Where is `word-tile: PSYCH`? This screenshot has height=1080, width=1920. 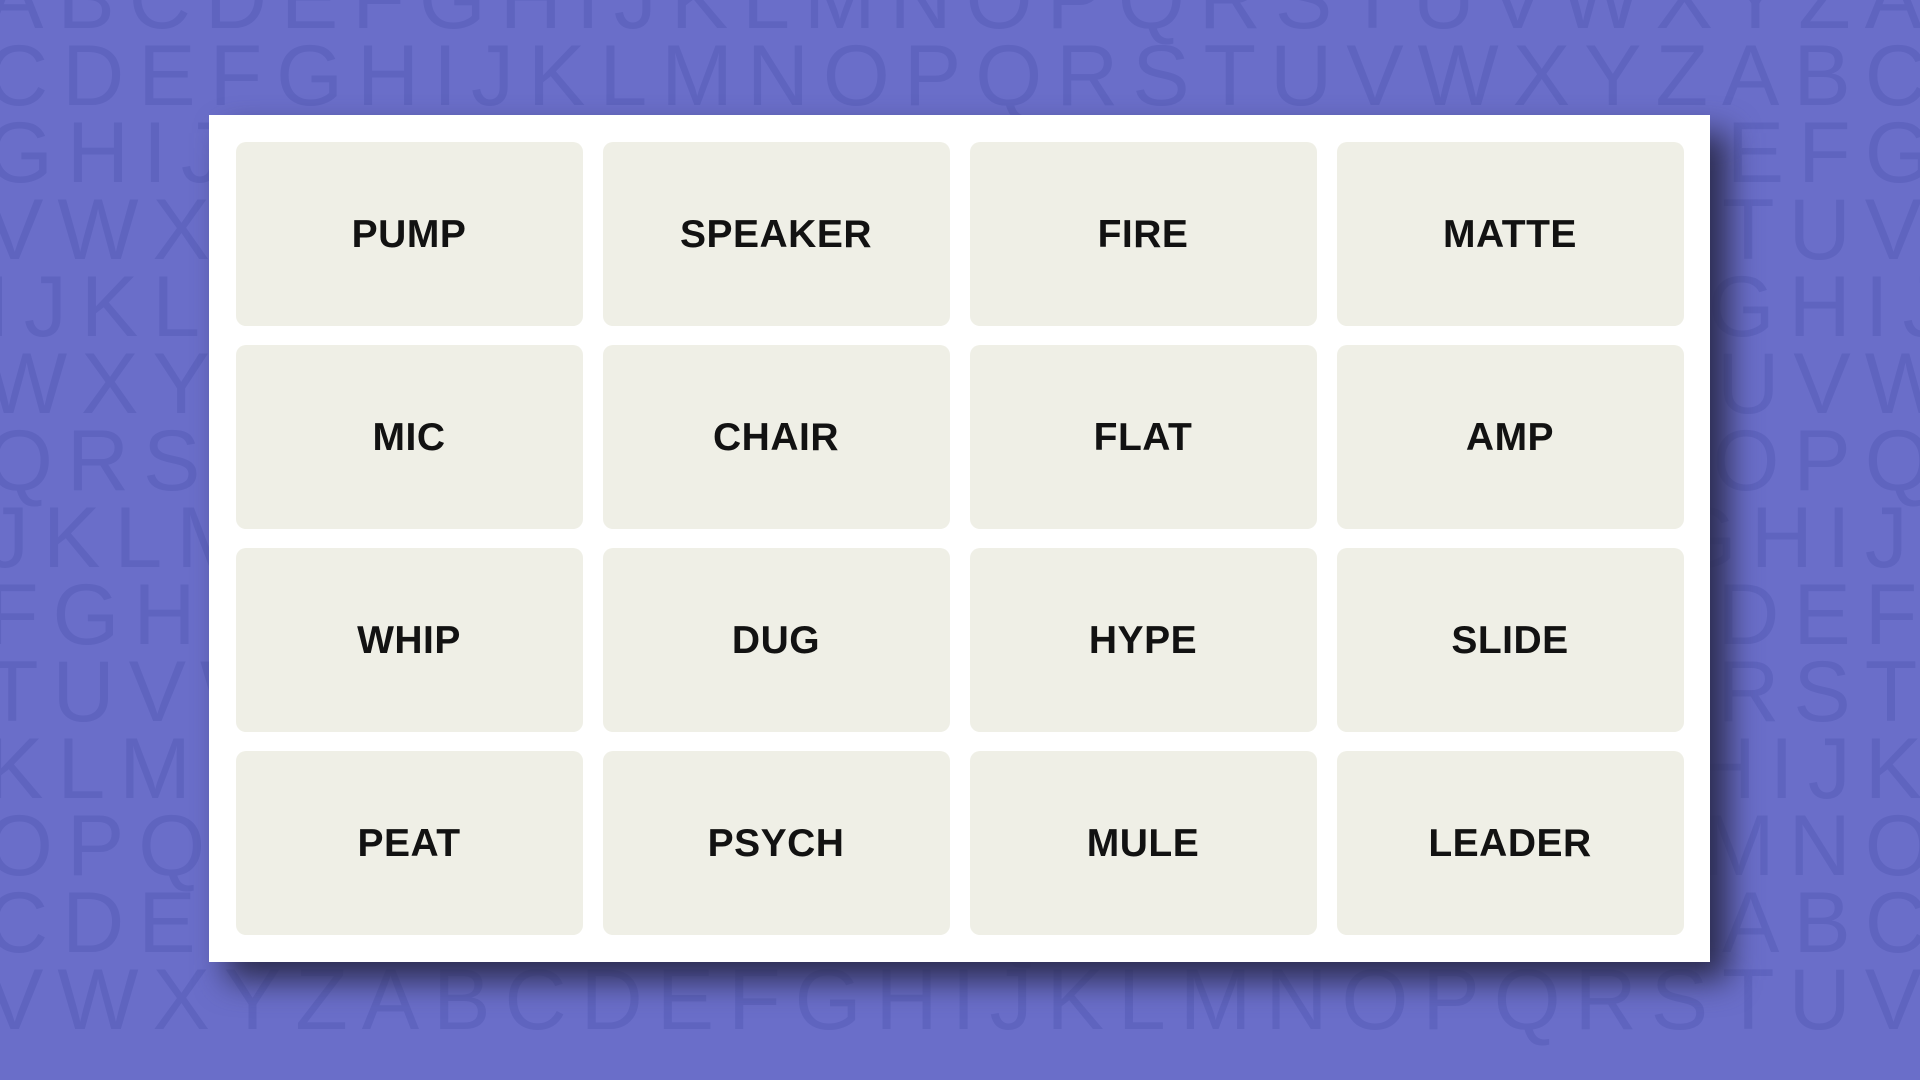
word-tile: PSYCH is located at coordinates (776, 843).